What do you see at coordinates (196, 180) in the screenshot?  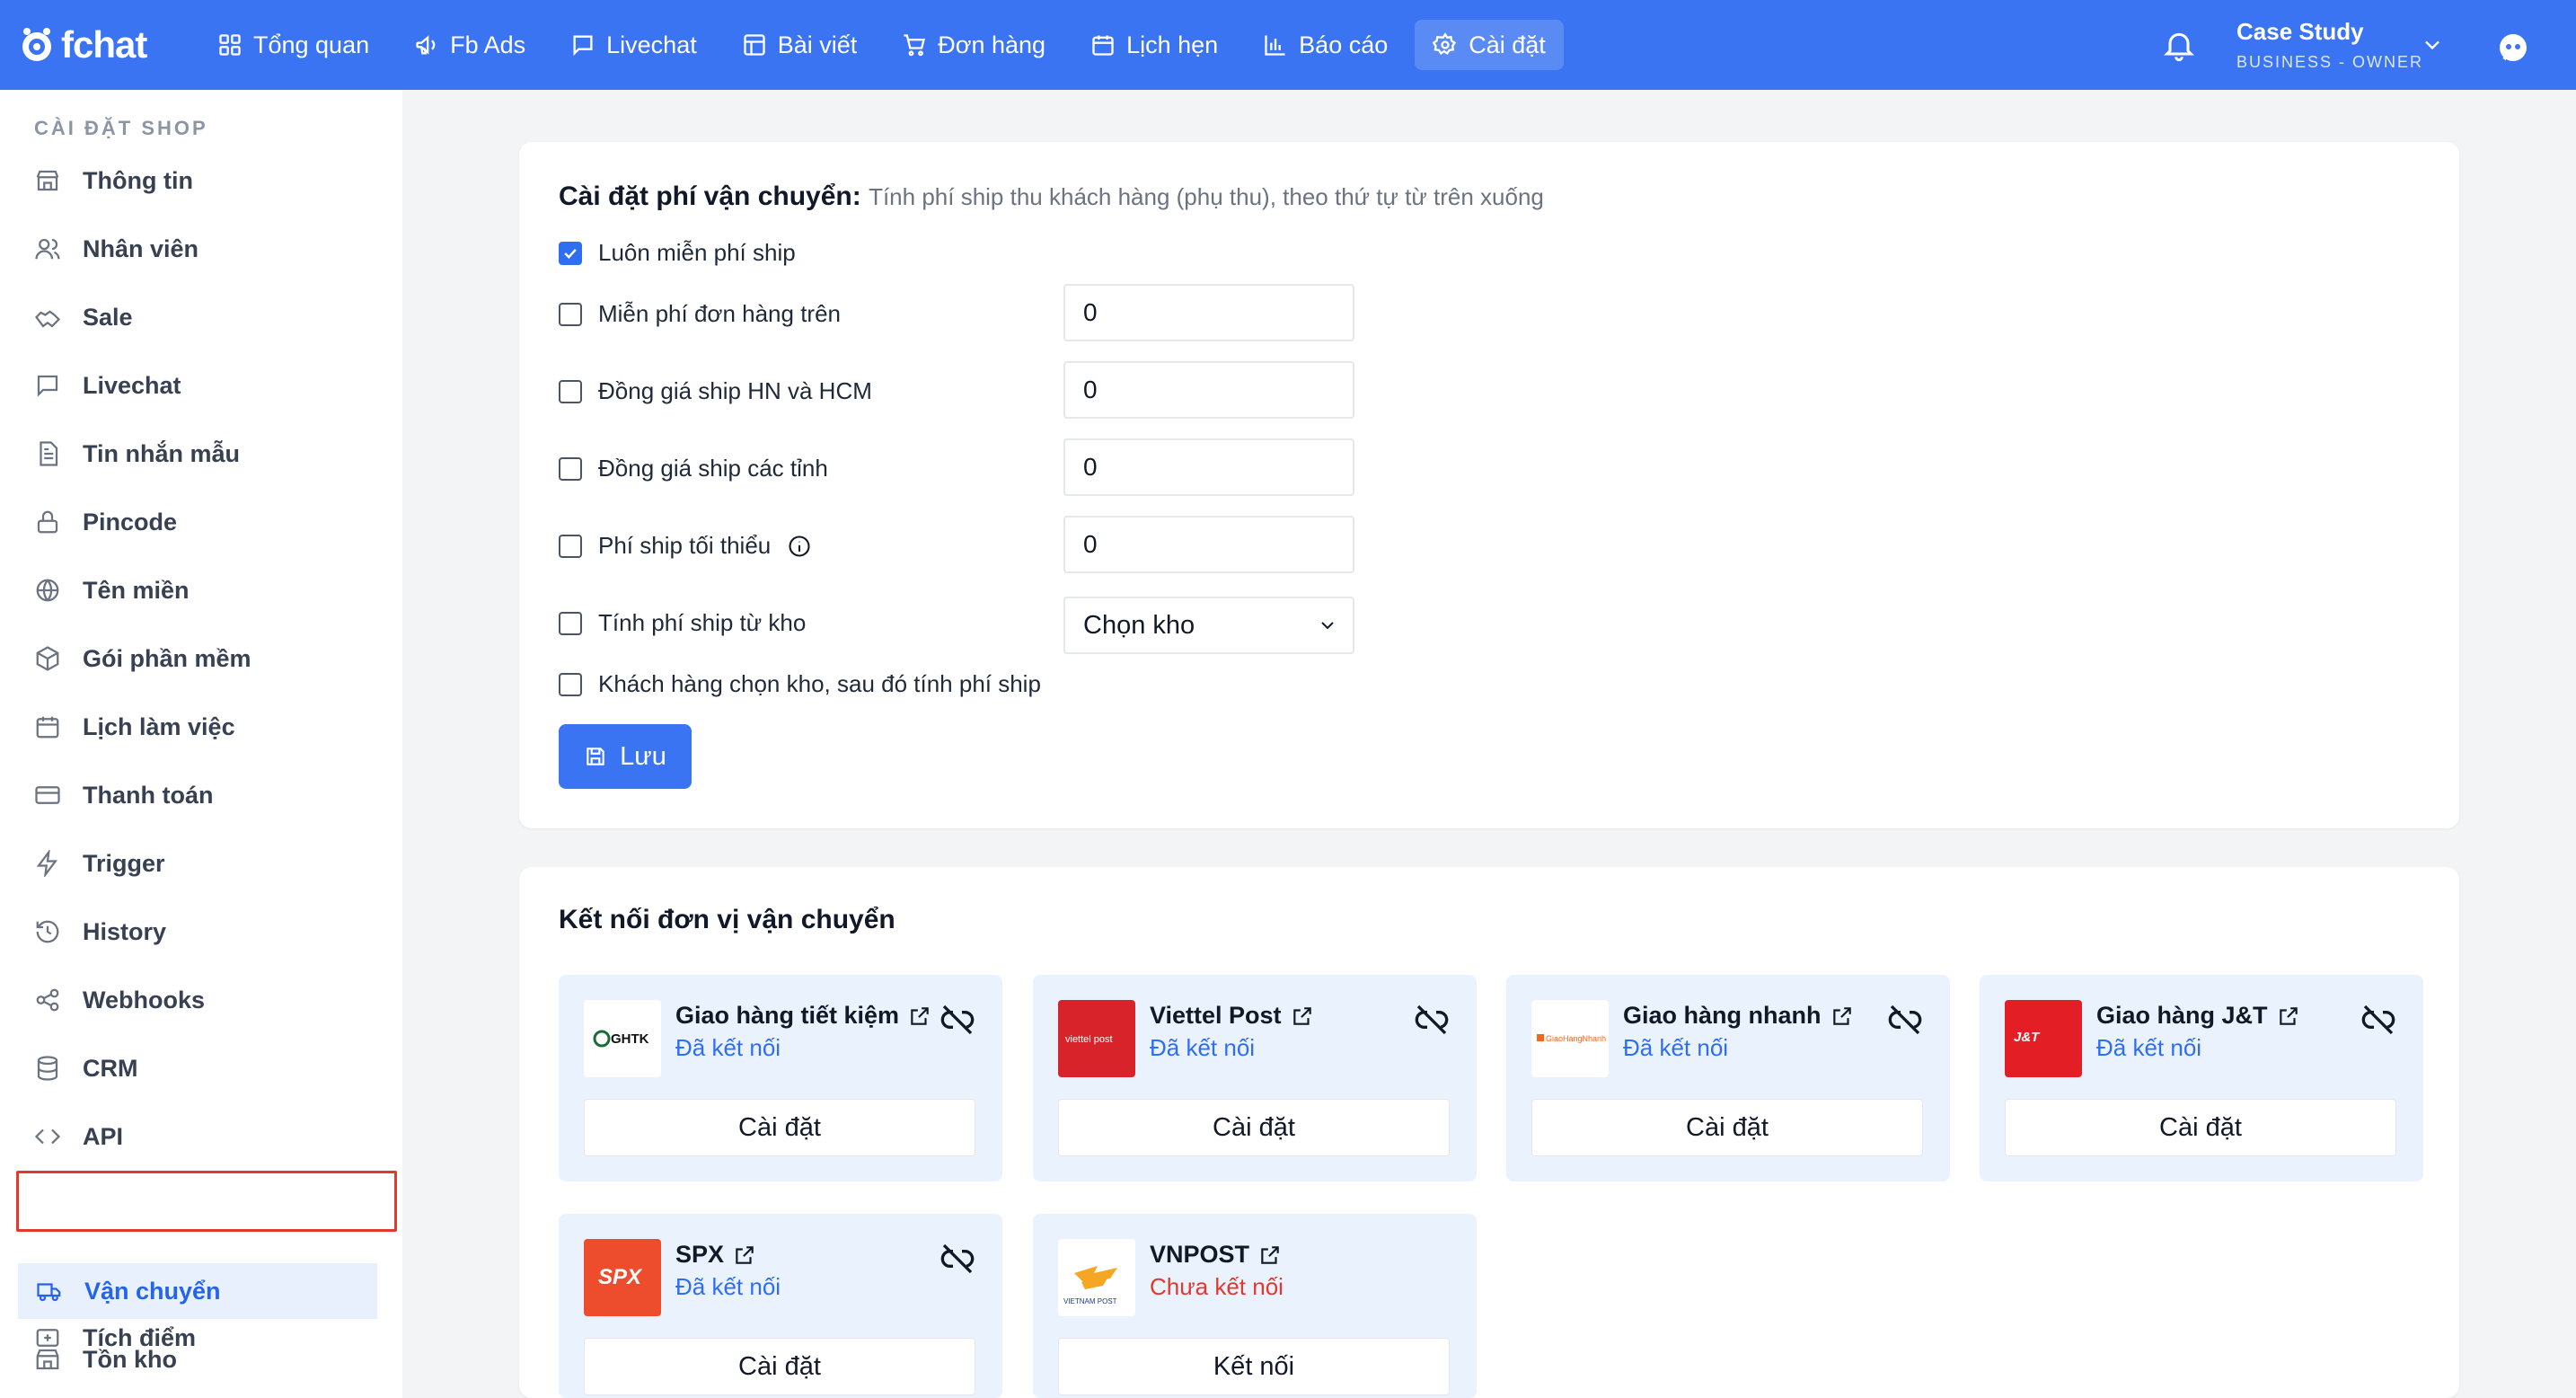 I see `sidebar-item-thong-tin: Thông tin` at bounding box center [196, 180].